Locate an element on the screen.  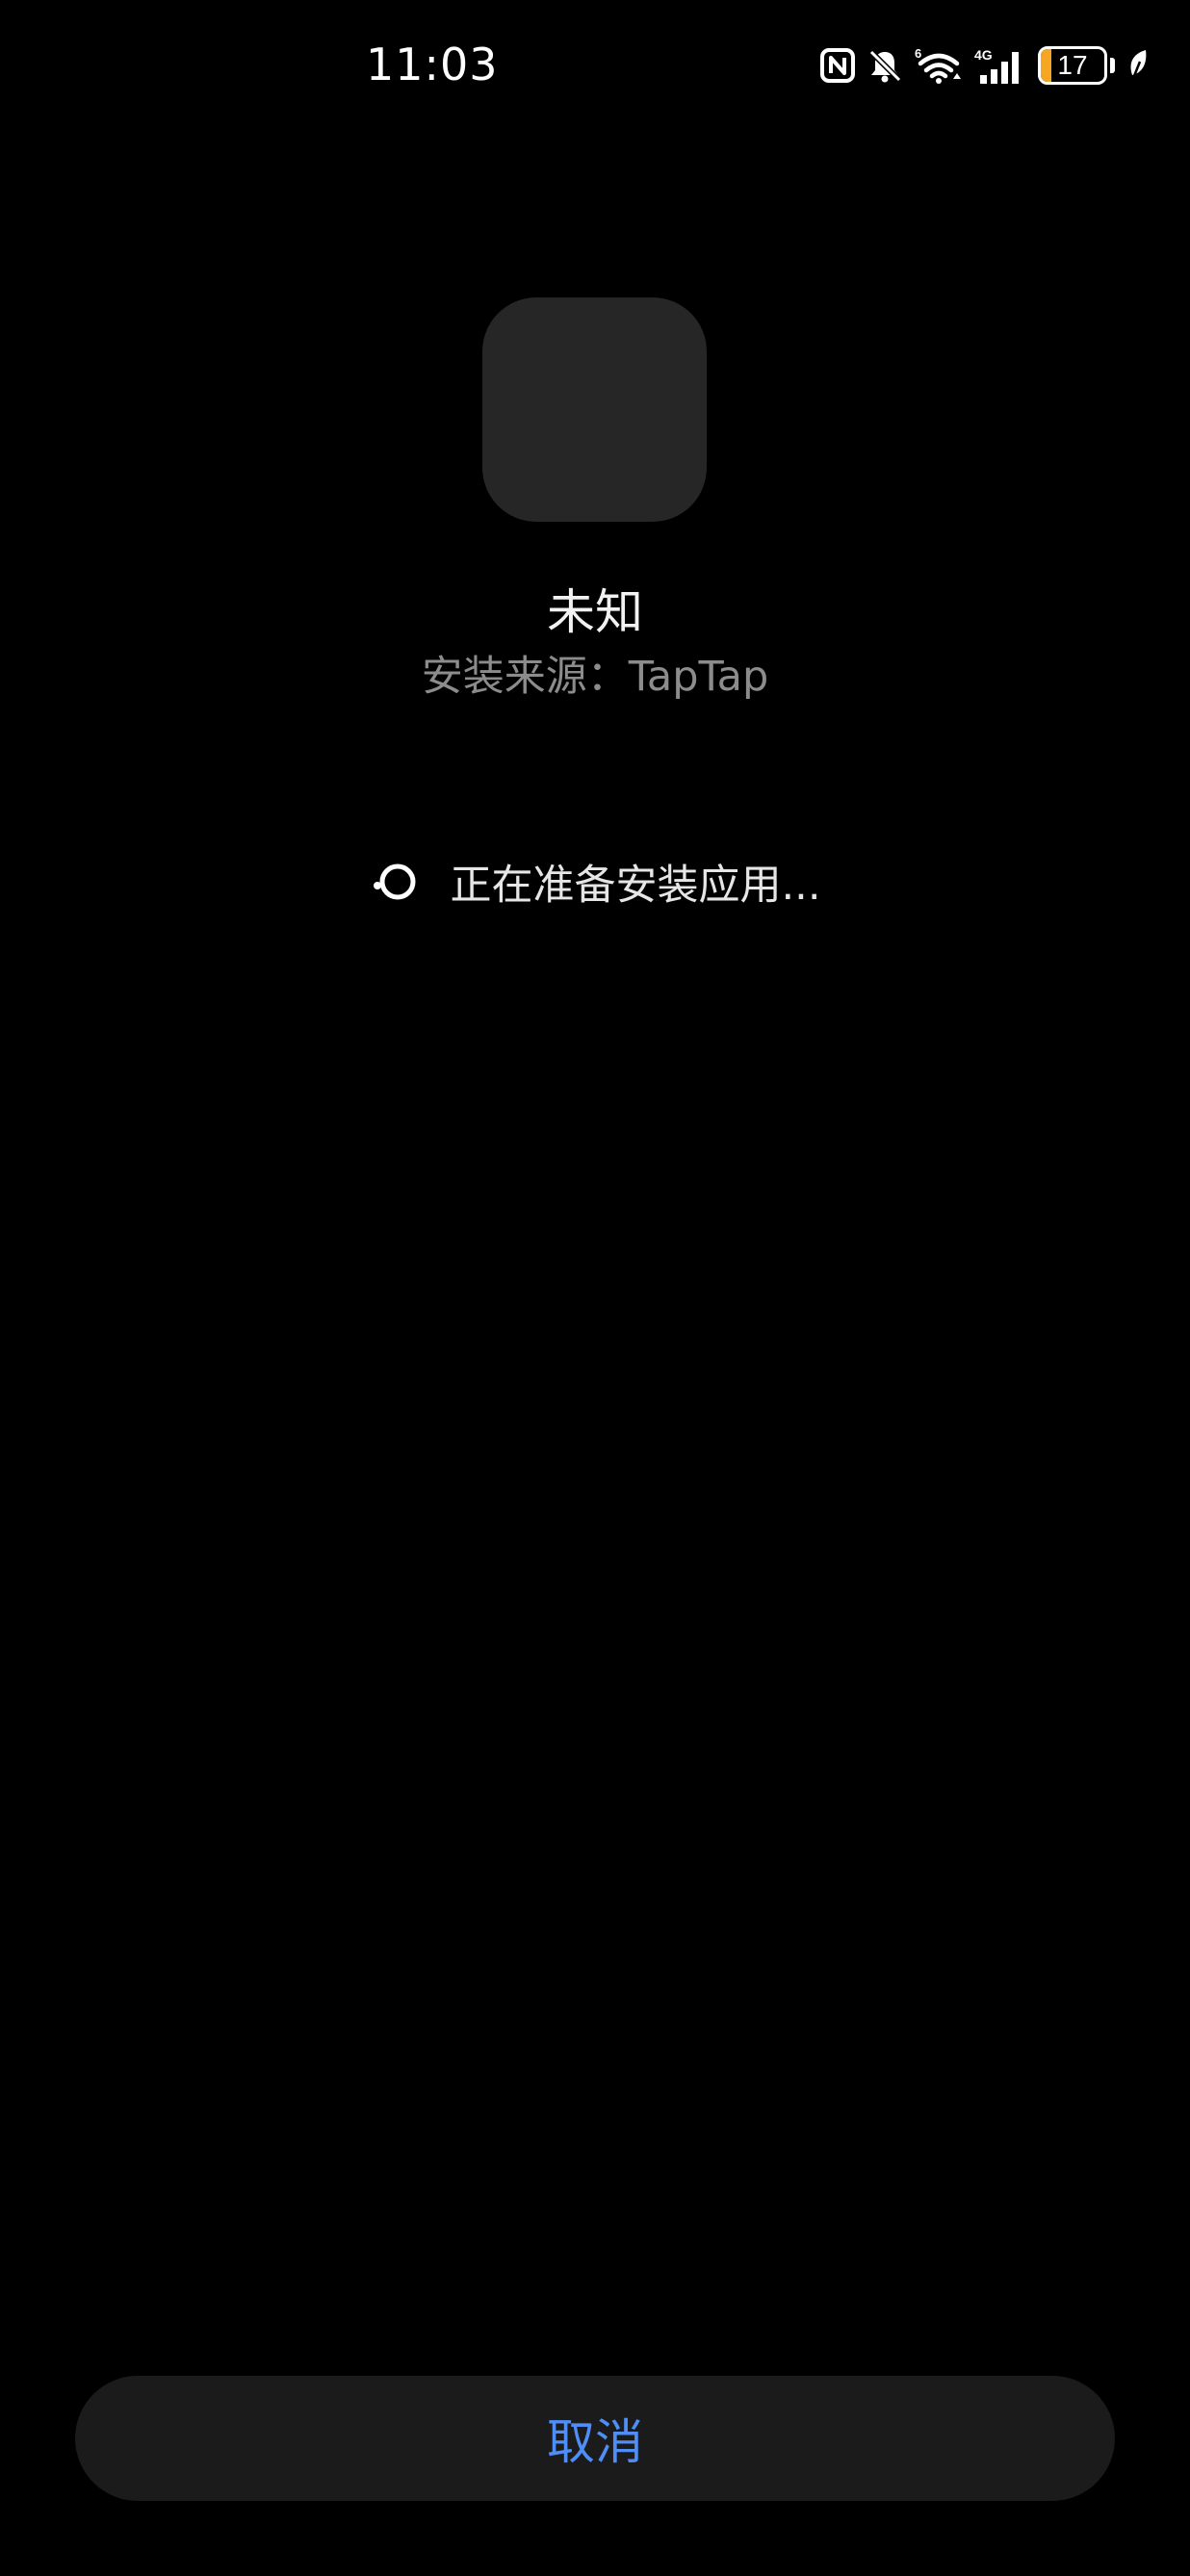
mute-bell-icon is located at coordinates (885, 66).